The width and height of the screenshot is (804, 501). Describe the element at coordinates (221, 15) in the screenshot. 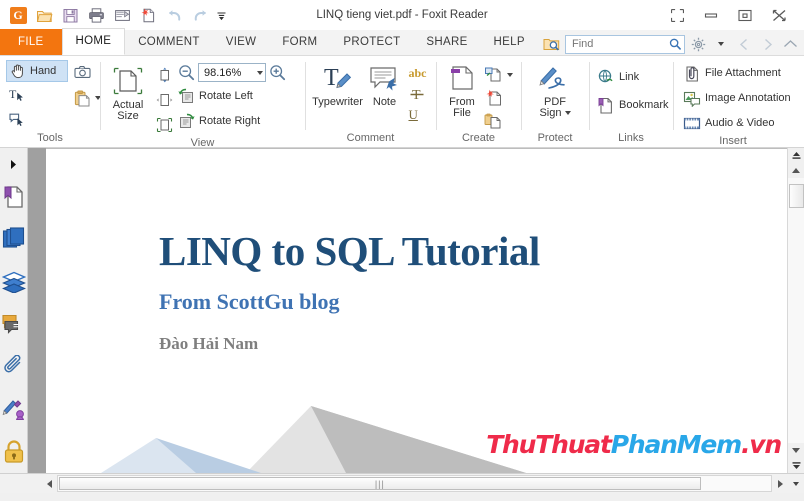

I see `qat-dropdown-icon` at that location.